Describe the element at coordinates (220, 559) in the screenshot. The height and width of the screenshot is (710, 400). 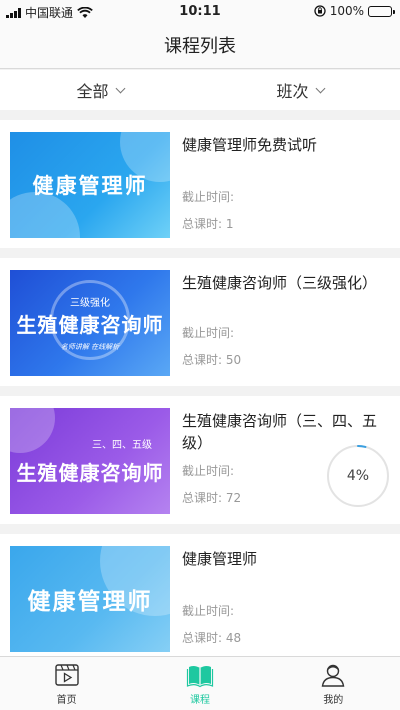
I see `course-title: 健康管理师` at that location.